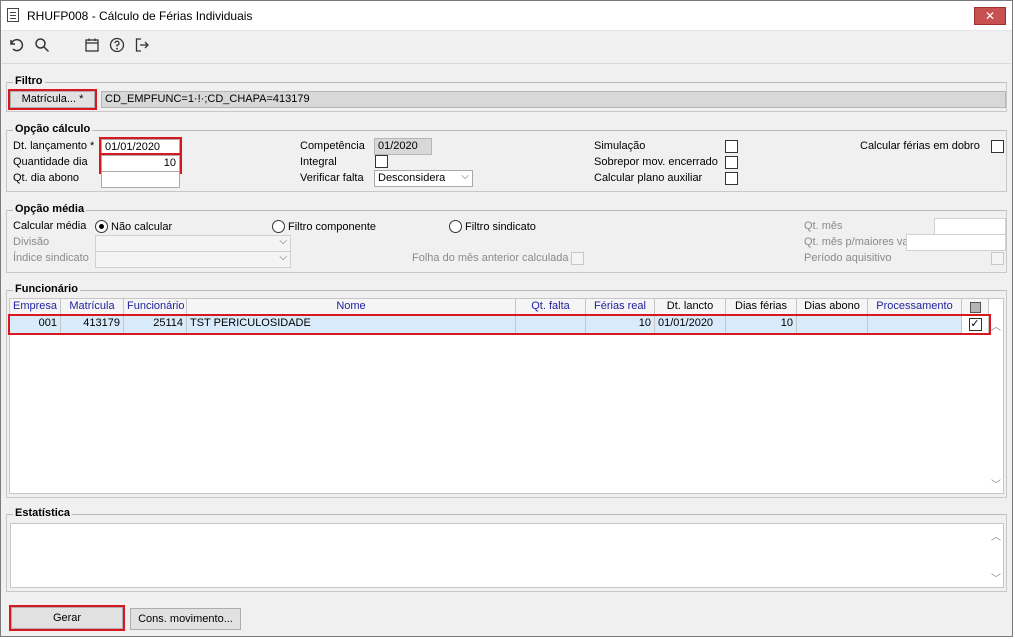 The width and height of the screenshot is (1015, 639). Describe the element at coordinates (381, 161) in the screenshot. I see `integral-checkbox` at that location.